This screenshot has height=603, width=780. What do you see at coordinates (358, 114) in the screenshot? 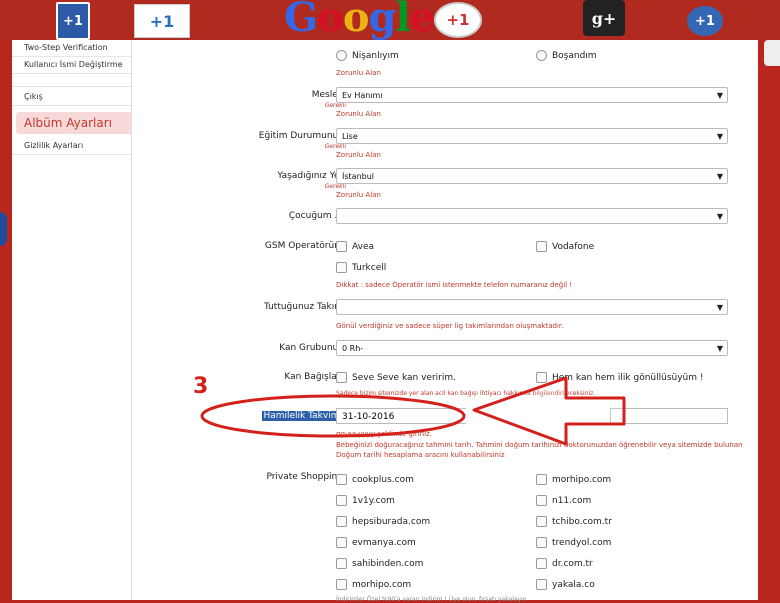
I see `error-job: Zorunlu Alan` at bounding box center [358, 114].